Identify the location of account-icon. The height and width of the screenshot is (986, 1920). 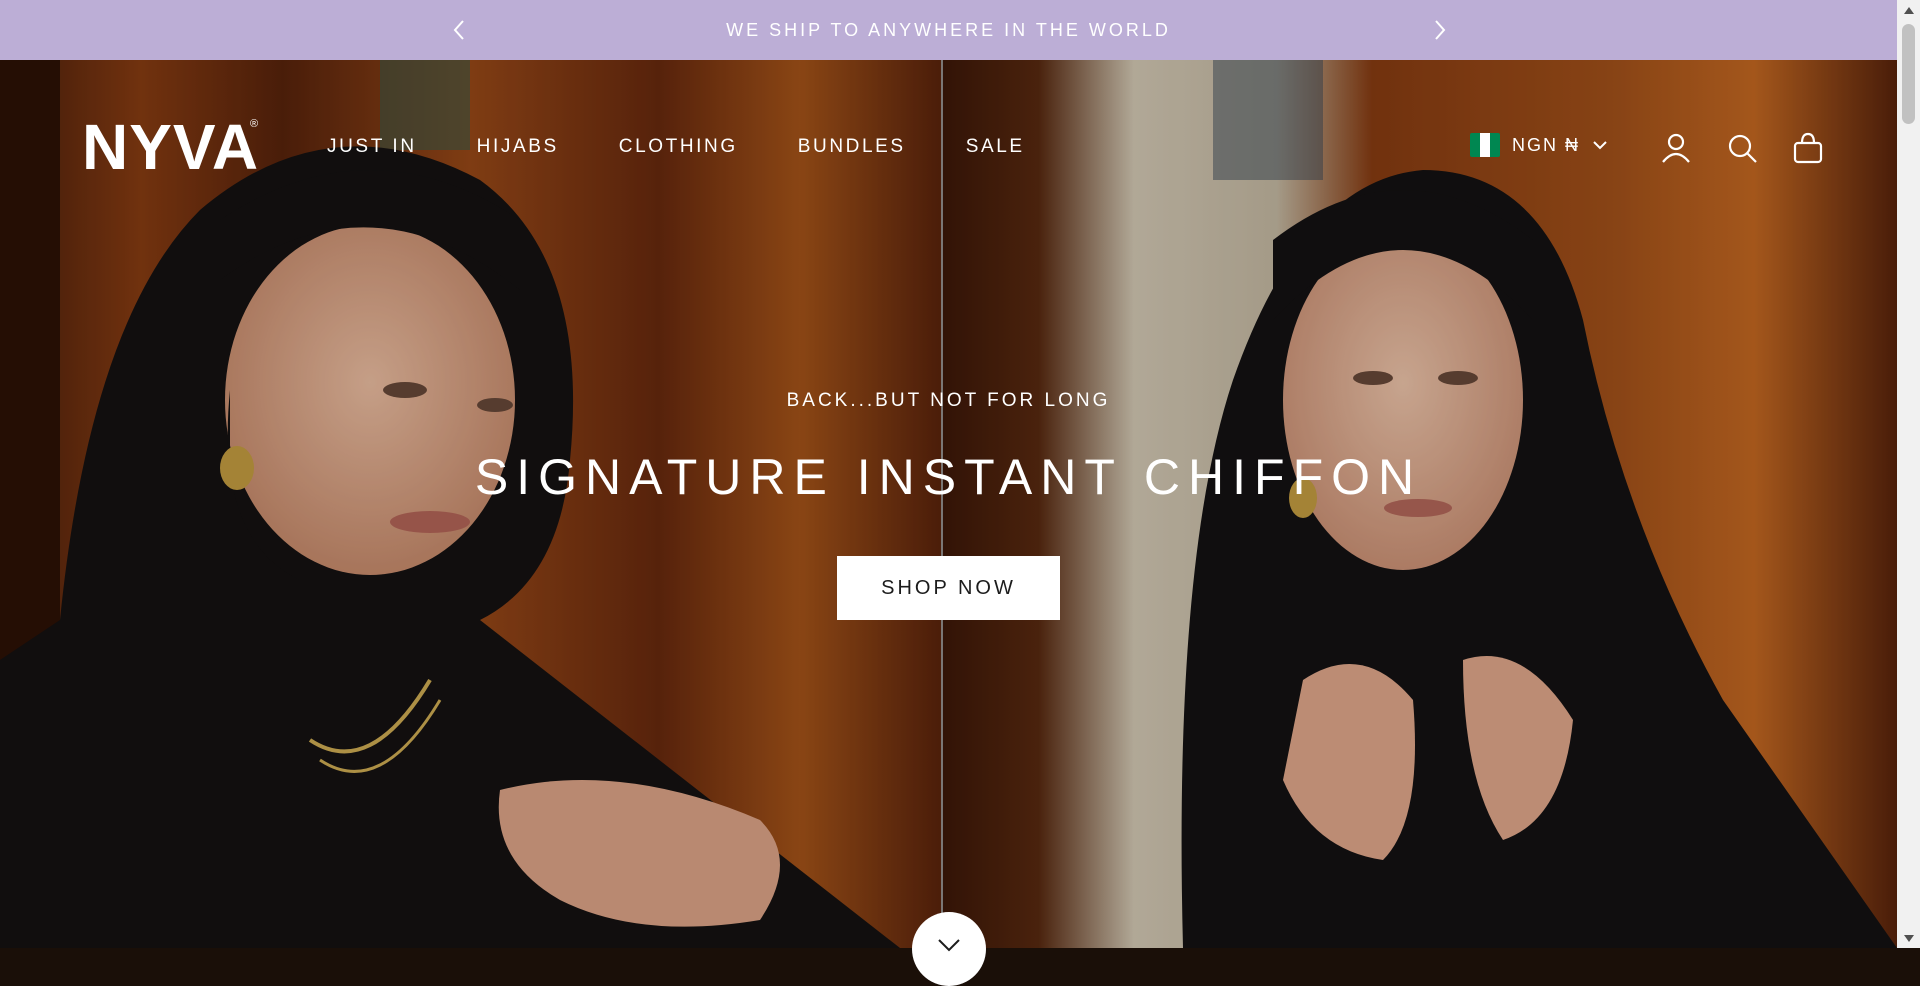
(1676, 148).